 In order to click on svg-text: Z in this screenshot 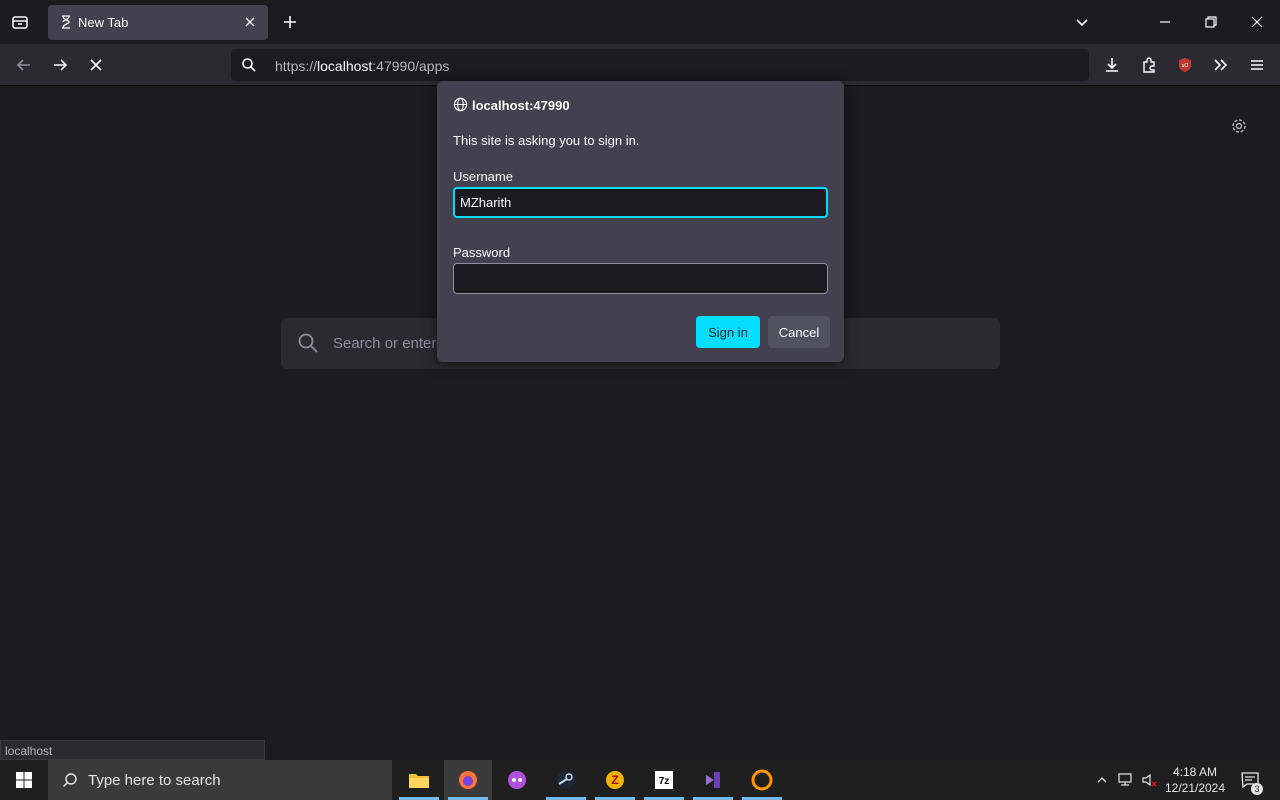, I will do `click(614, 780)`.